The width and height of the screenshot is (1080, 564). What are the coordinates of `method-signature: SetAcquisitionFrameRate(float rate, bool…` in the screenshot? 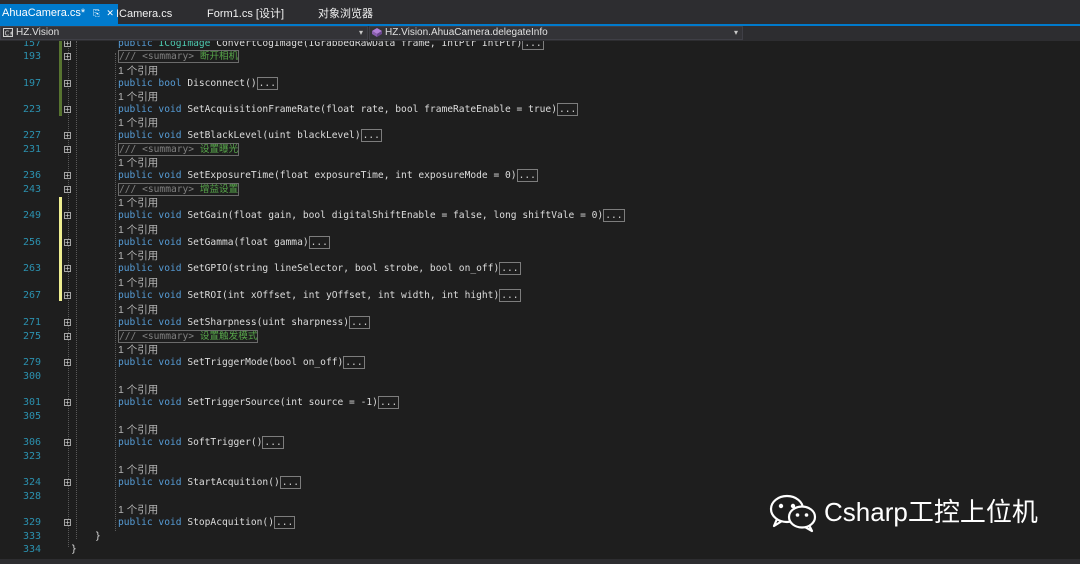 It's located at (372, 109).